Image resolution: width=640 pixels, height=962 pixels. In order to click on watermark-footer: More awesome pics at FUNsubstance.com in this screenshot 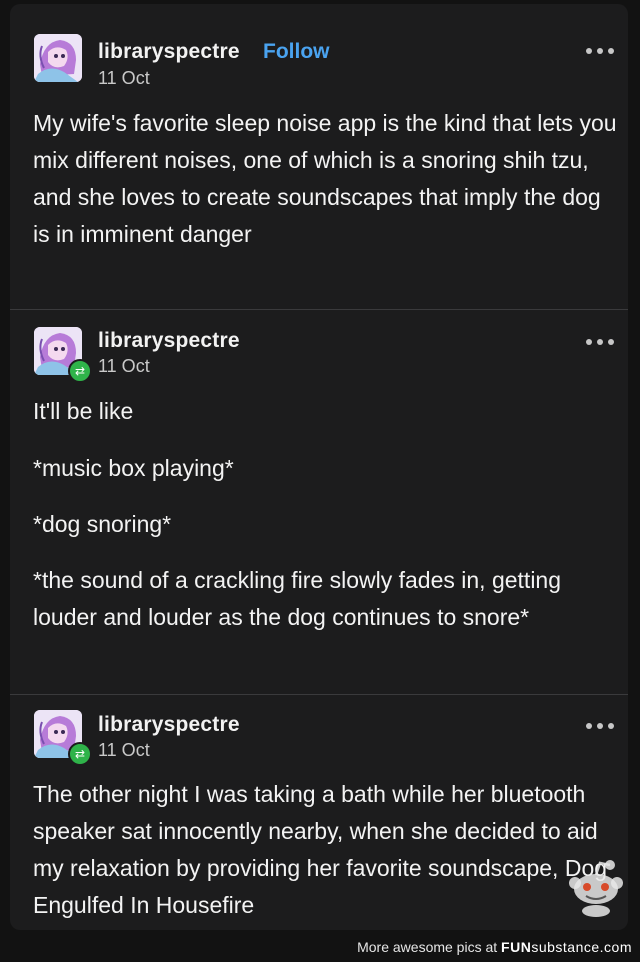, I will do `click(320, 946)`.